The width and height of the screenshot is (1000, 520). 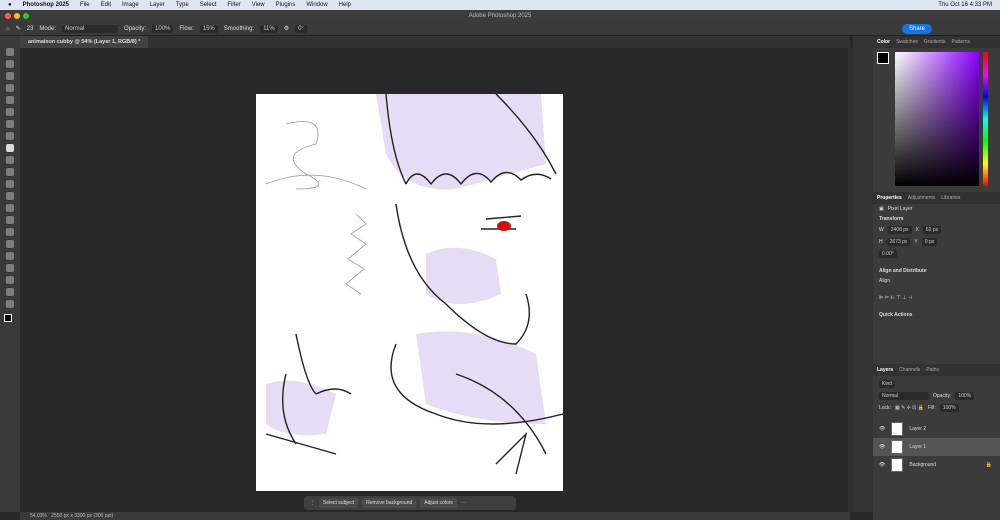 I want to click on height-field: 2673 px, so click(x=898, y=242).